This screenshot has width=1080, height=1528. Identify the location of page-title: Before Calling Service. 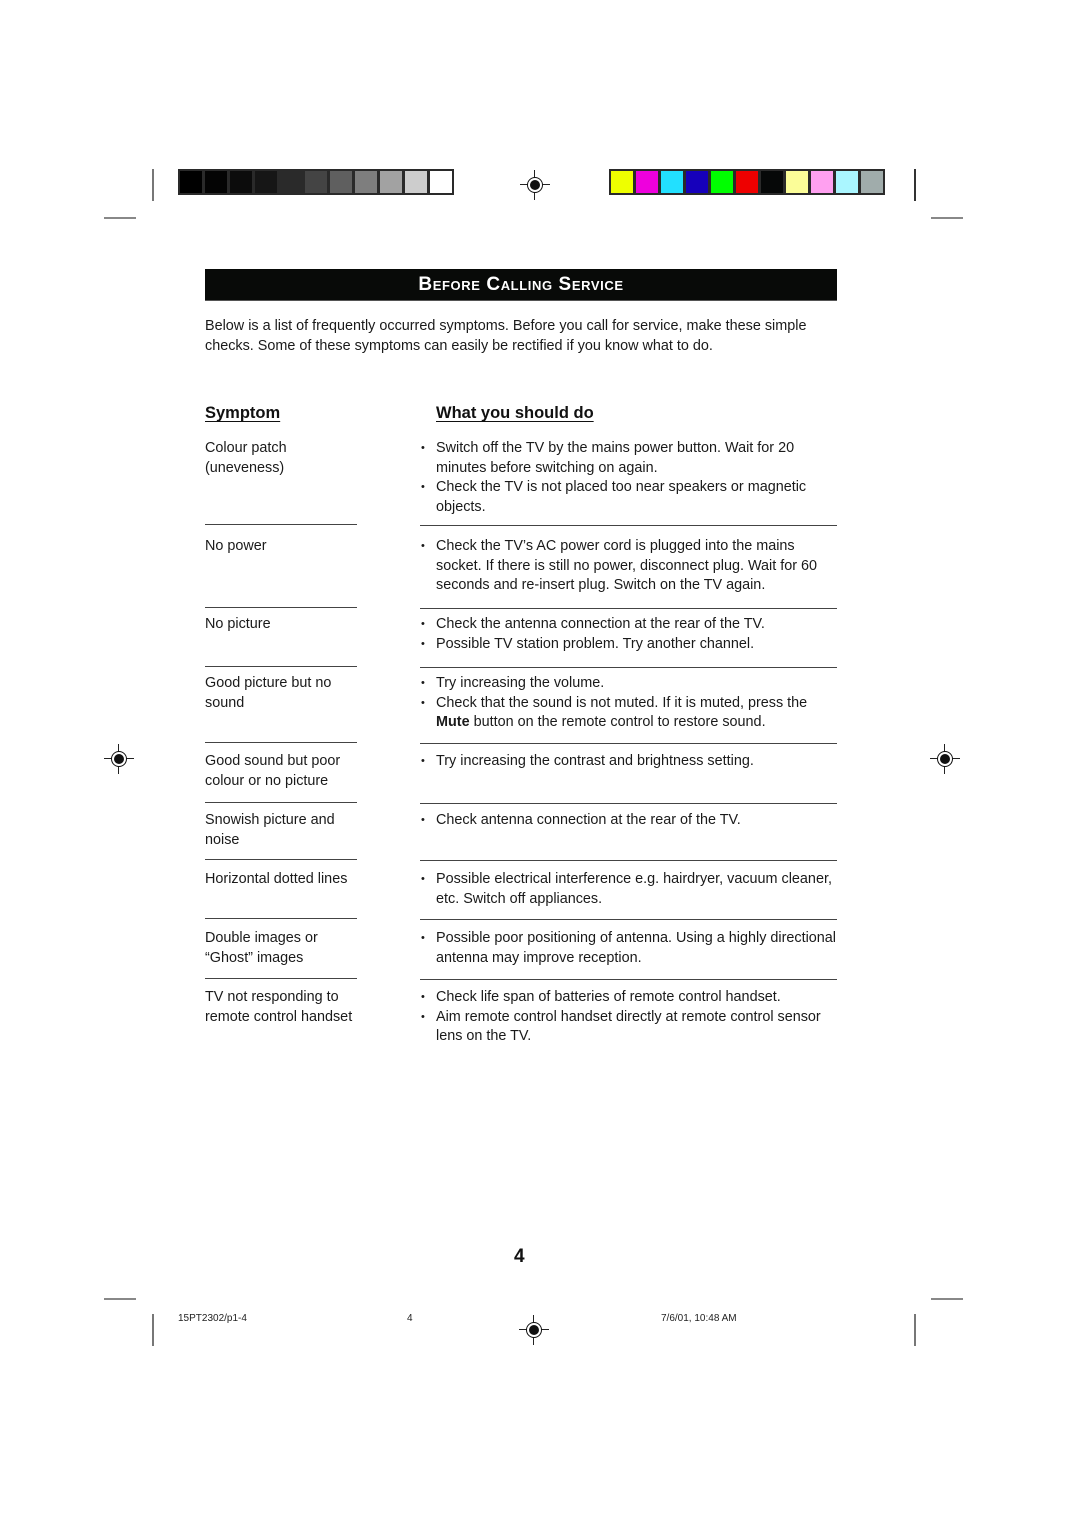
(521, 284).